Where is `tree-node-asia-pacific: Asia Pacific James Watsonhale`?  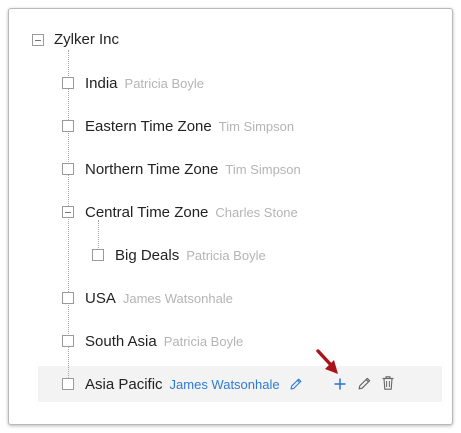
tree-node-asia-pacific: Asia Pacific James Watsonhale is located at coordinates (182, 384).